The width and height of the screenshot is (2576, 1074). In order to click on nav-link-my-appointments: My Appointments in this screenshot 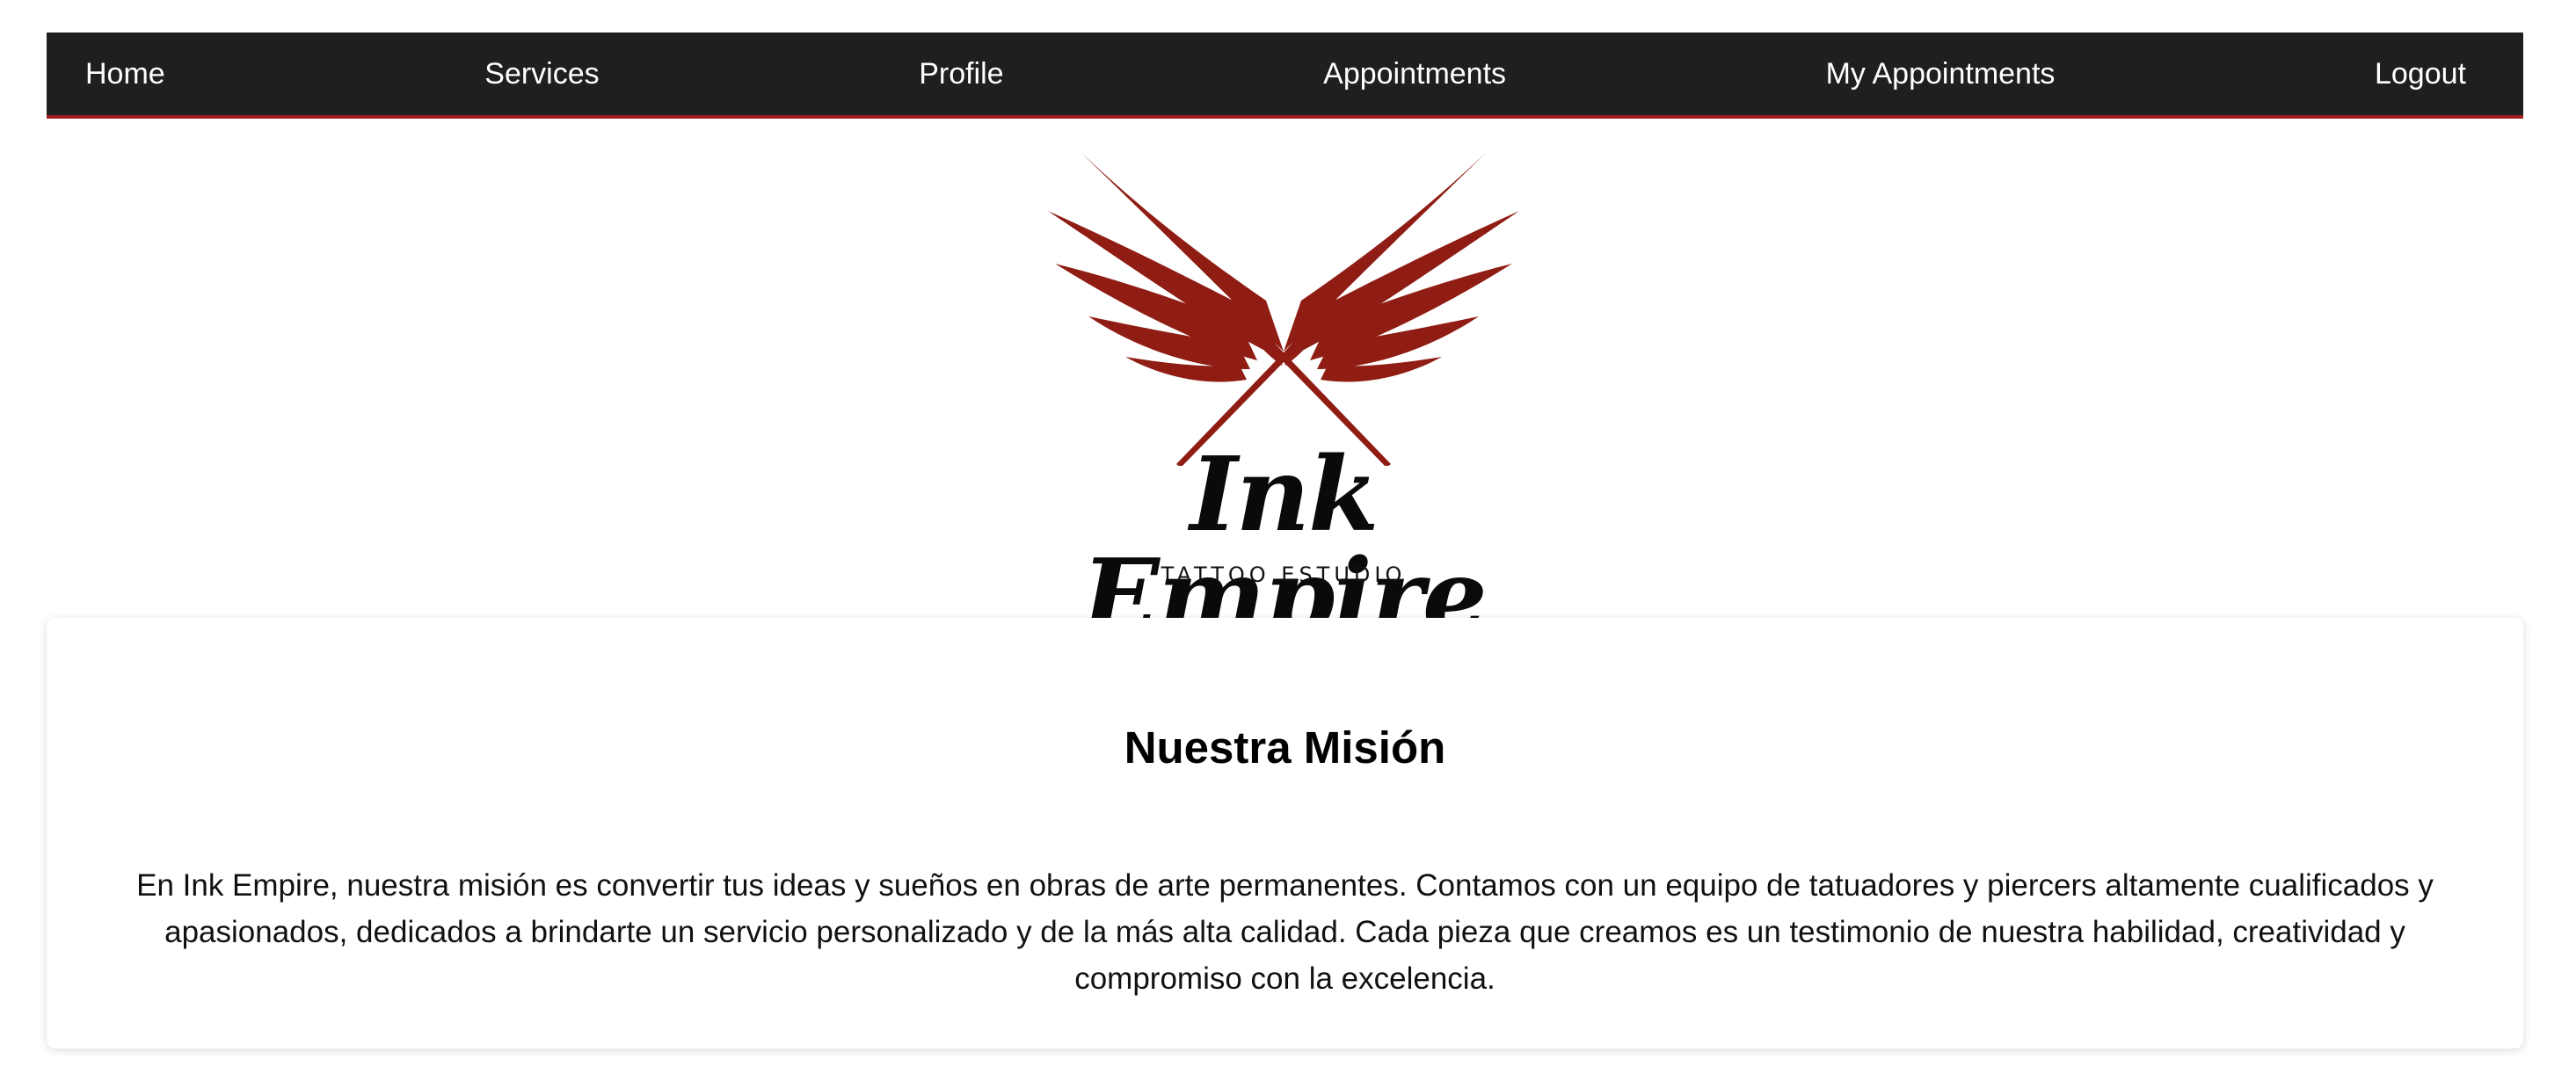, I will do `click(1941, 74)`.